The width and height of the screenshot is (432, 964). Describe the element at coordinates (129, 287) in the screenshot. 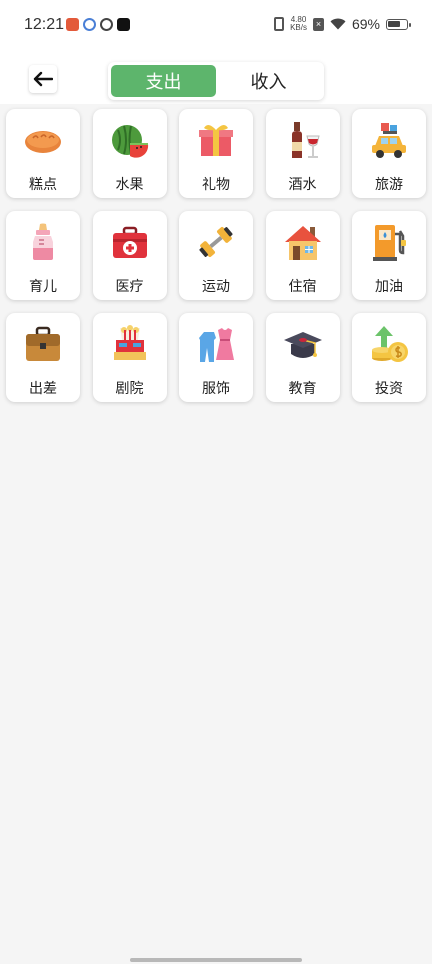

I see `category-label: 医疗` at that location.